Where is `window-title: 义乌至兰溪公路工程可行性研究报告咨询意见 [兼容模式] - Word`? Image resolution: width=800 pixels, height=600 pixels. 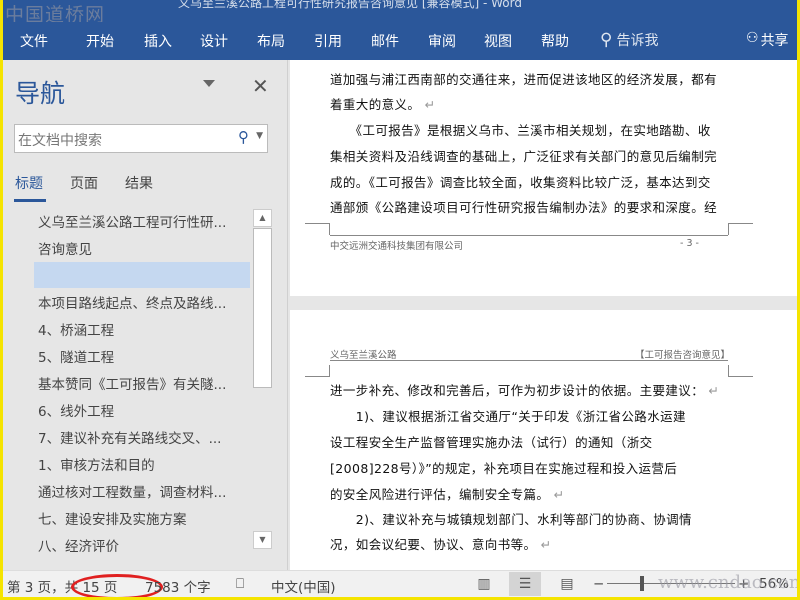 window-title: 义乌至兰溪公路工程可行性研究报告咨询意见 [兼容模式] - Word is located at coordinates (350, 5).